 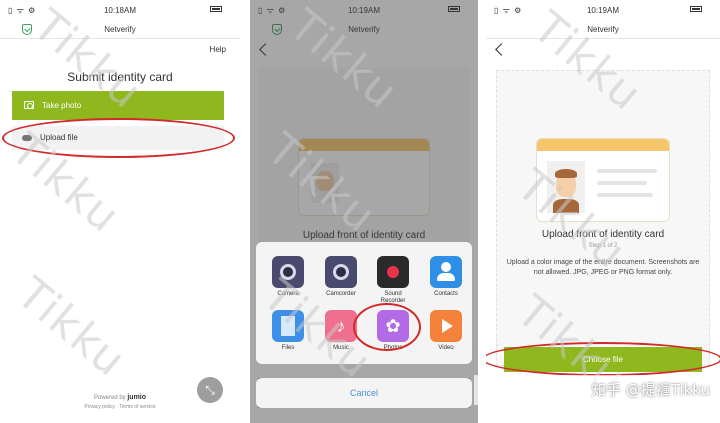 I want to click on powered-by-text: Powered by, so click(x=109, y=398).